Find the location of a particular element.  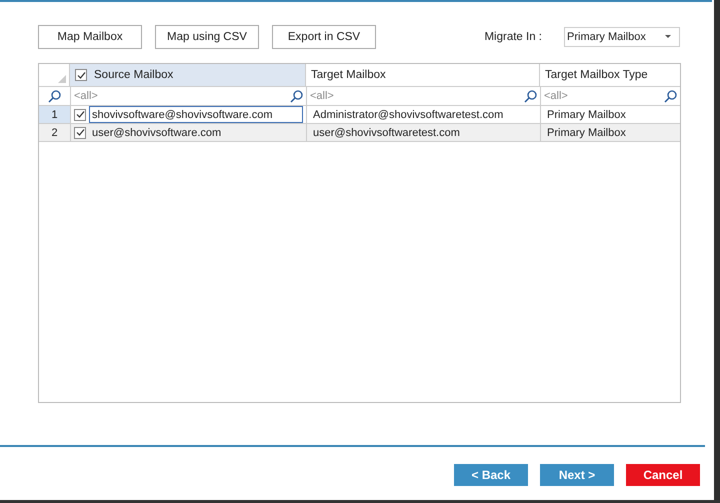

wizard-button: Cancel is located at coordinates (663, 475).